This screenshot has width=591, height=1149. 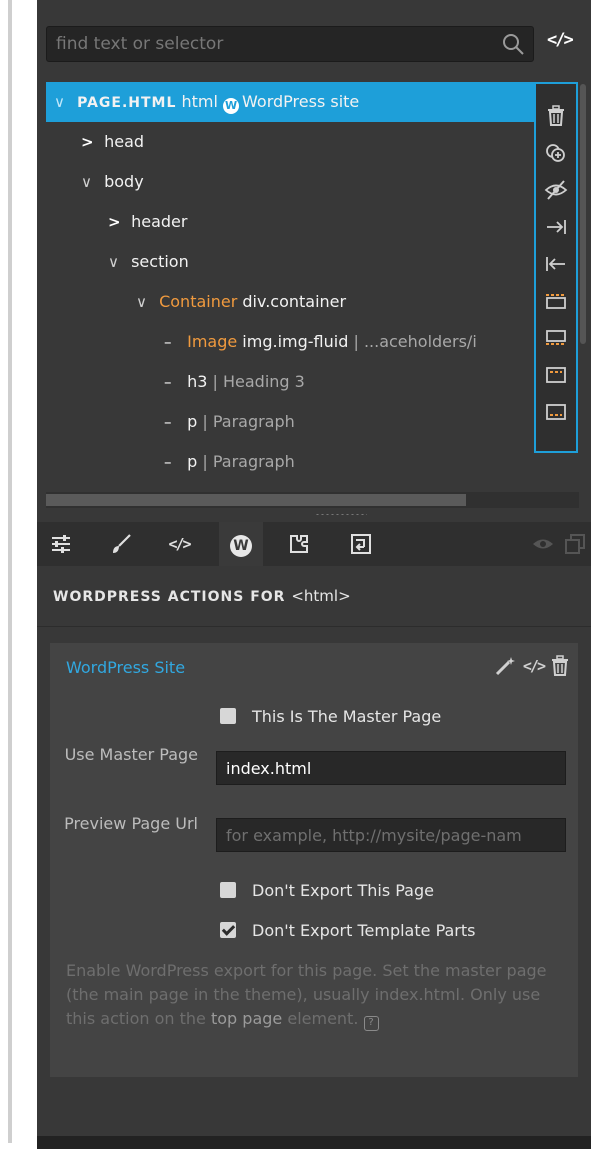 I want to click on undock-icon, so click(x=572, y=544).